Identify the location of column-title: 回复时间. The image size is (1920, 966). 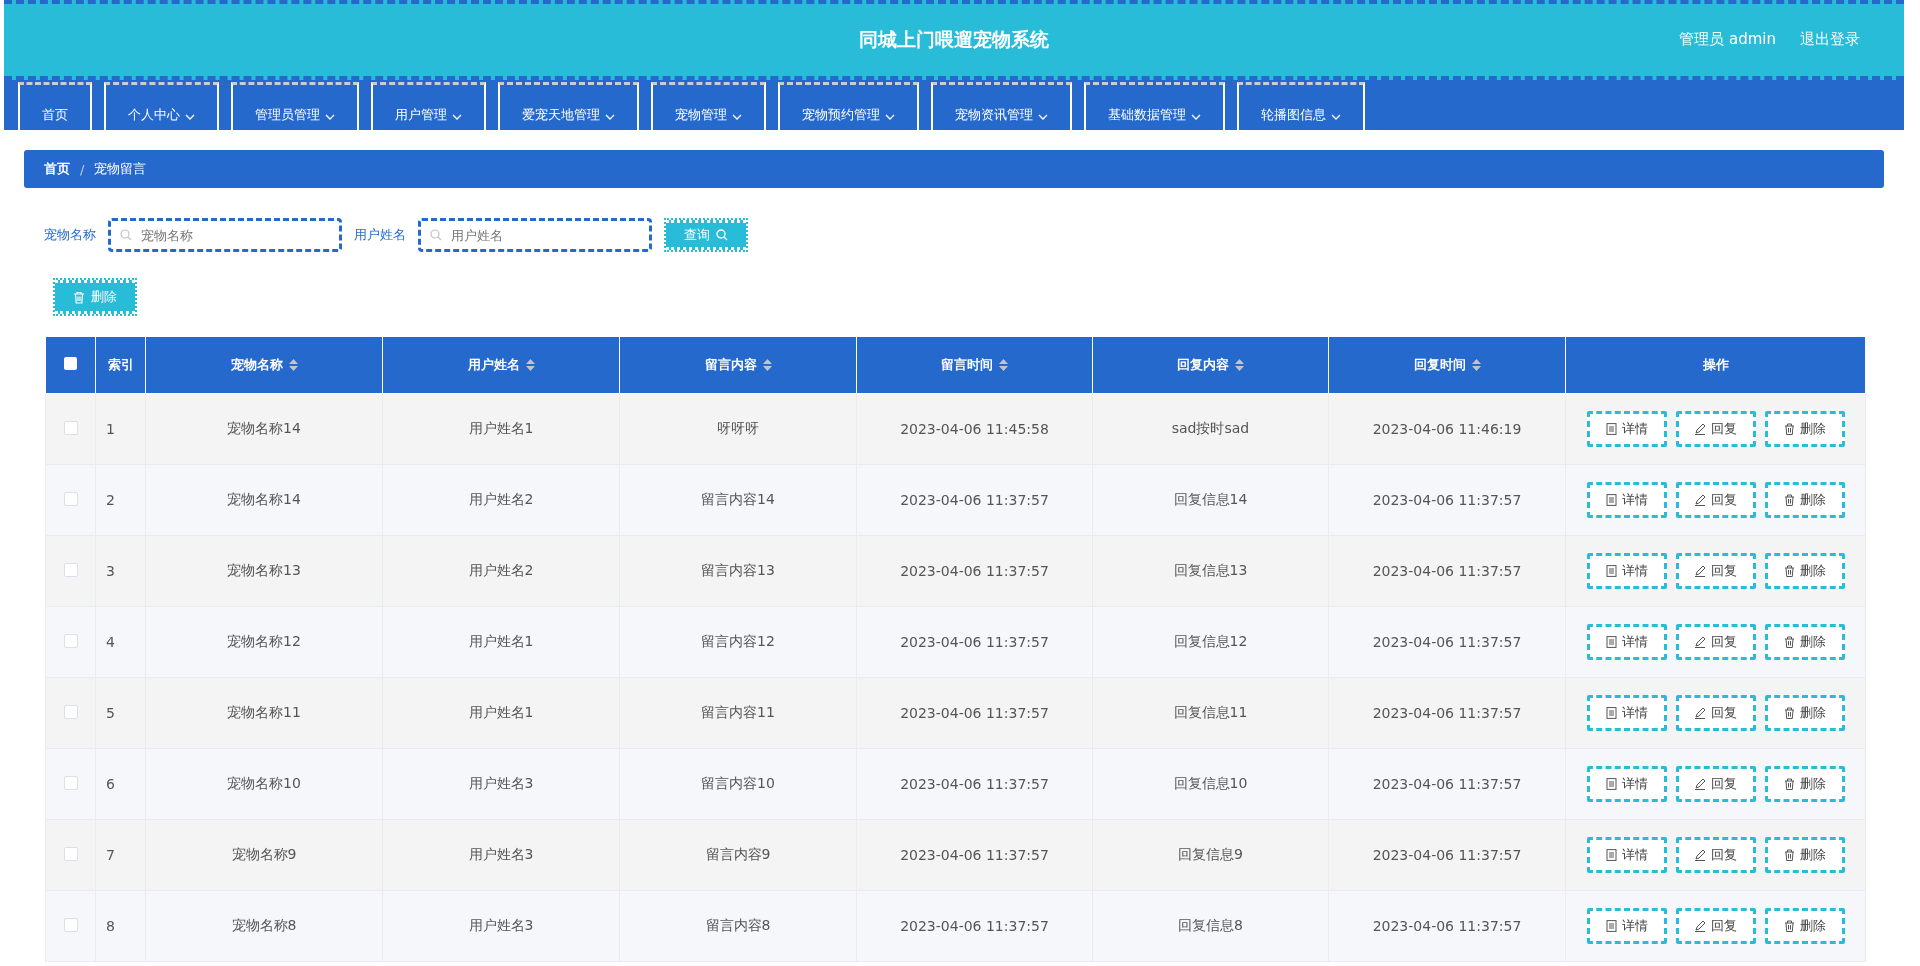
(1439, 365).